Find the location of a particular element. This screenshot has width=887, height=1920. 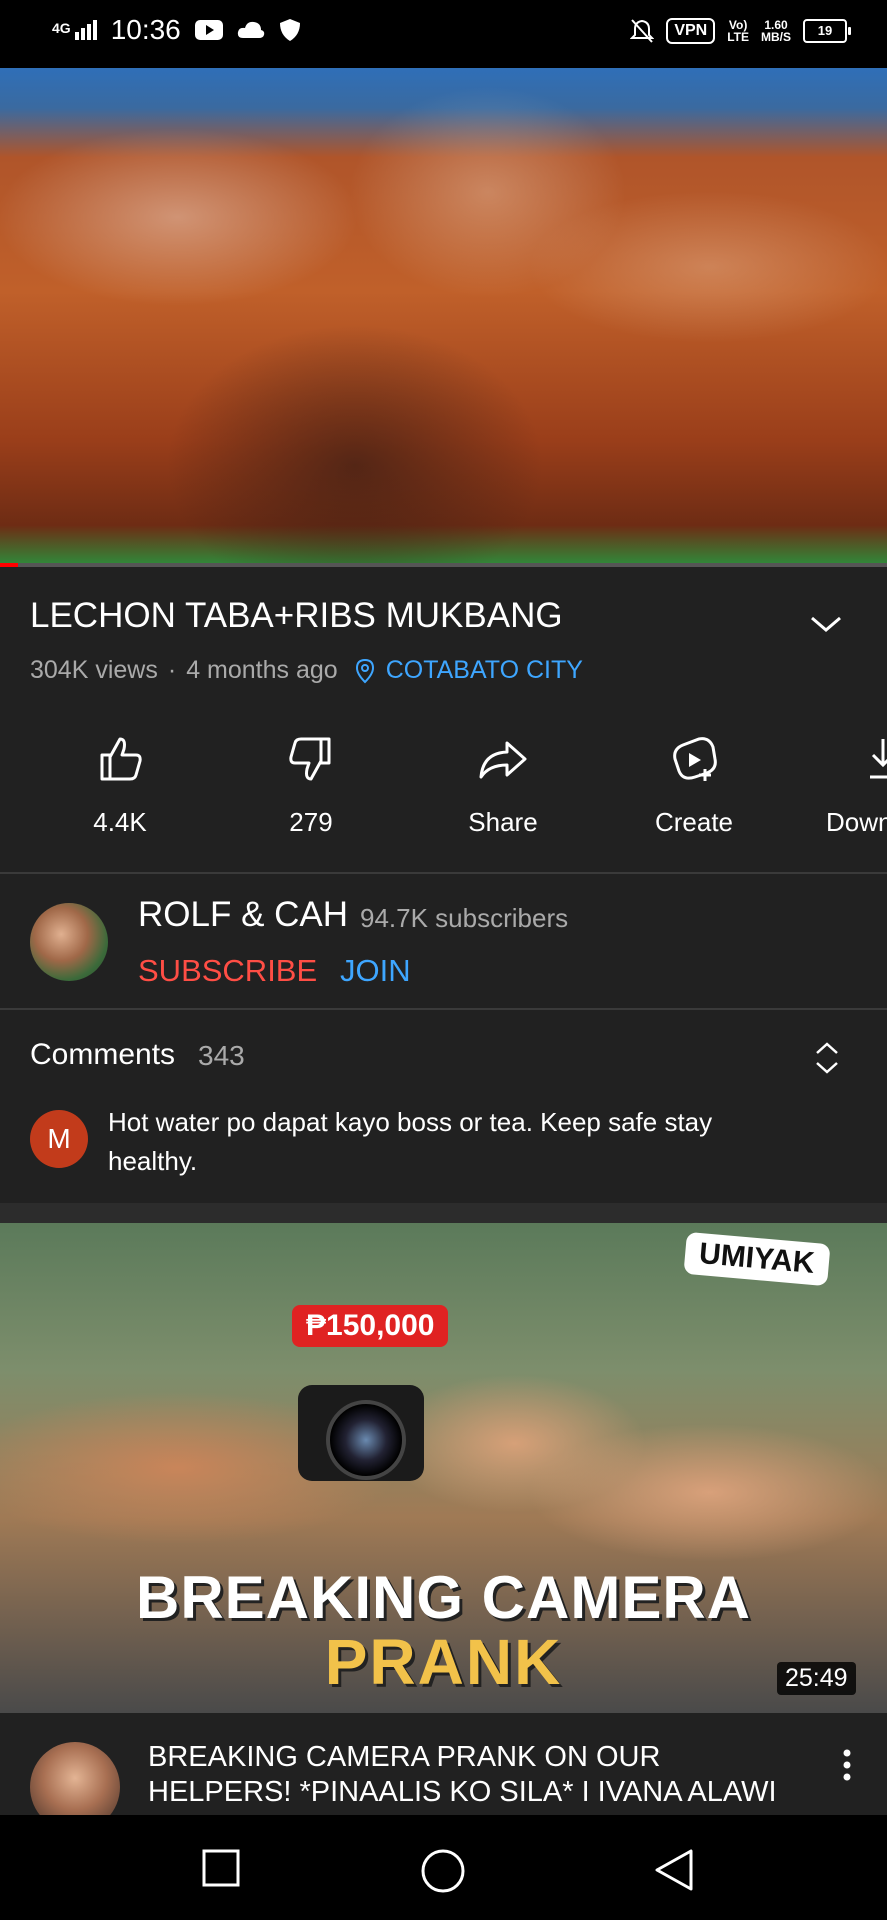

bell-off-icon is located at coordinates (642, 31).